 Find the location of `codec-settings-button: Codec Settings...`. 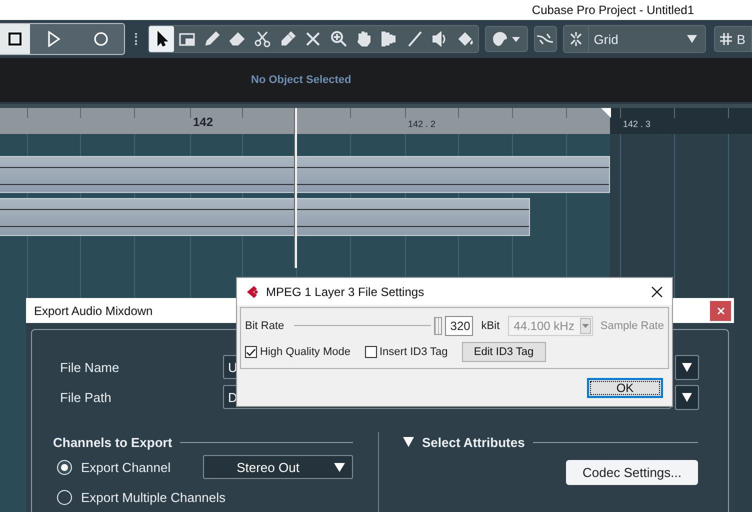

codec-settings-button: Codec Settings... is located at coordinates (632, 472).